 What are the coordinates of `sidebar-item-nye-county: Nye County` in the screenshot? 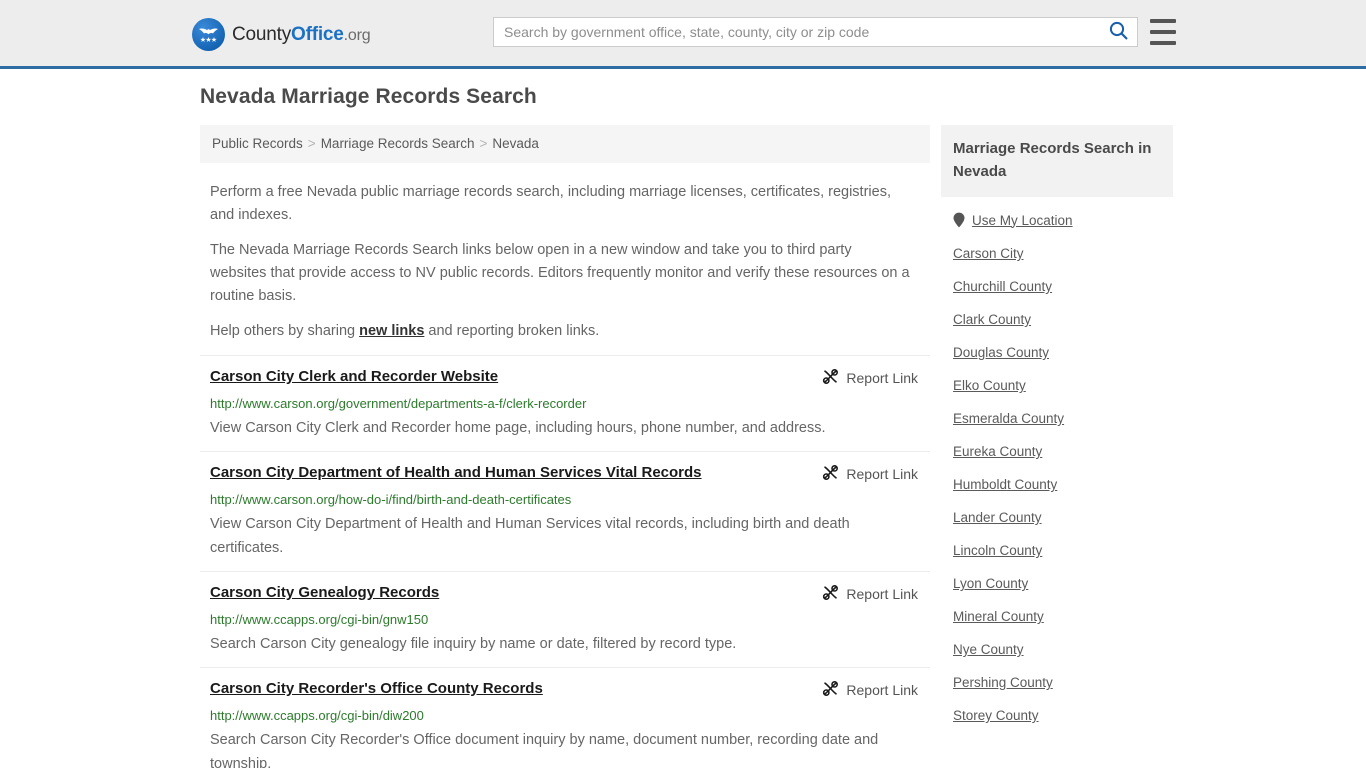 It's located at (1063, 649).